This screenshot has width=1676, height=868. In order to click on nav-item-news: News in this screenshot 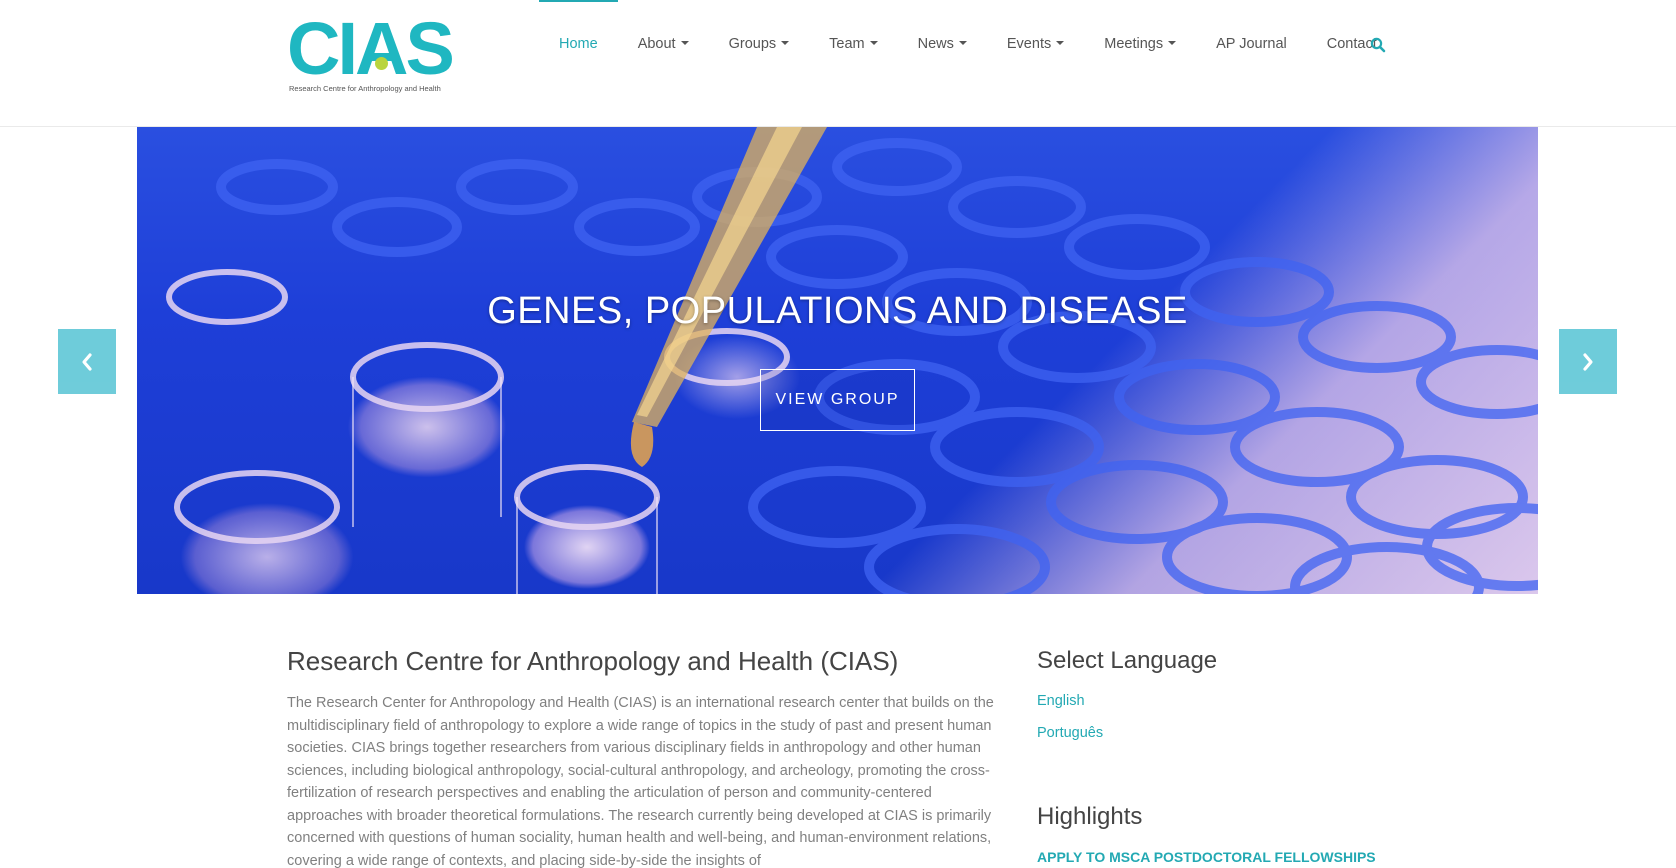, I will do `click(942, 45)`.